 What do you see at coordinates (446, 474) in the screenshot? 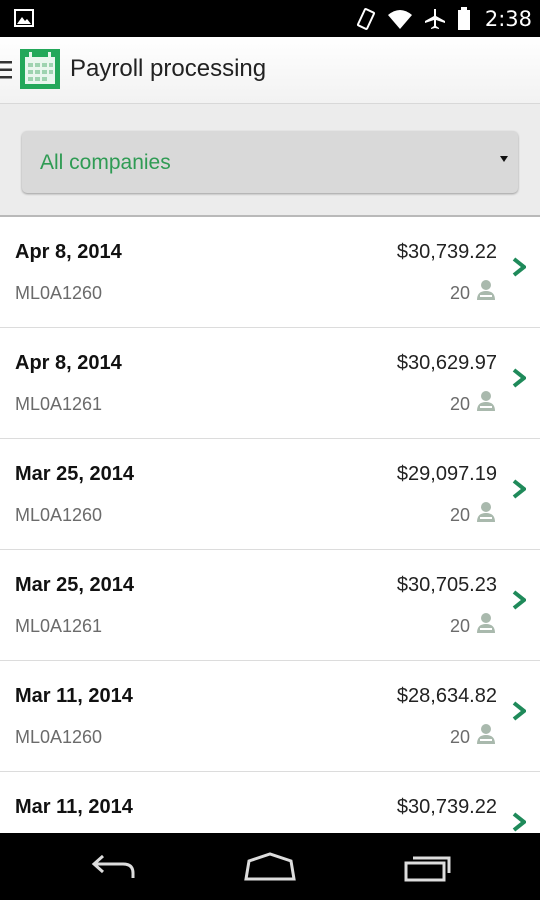
I see `payroll-amount: $29,097.19` at bounding box center [446, 474].